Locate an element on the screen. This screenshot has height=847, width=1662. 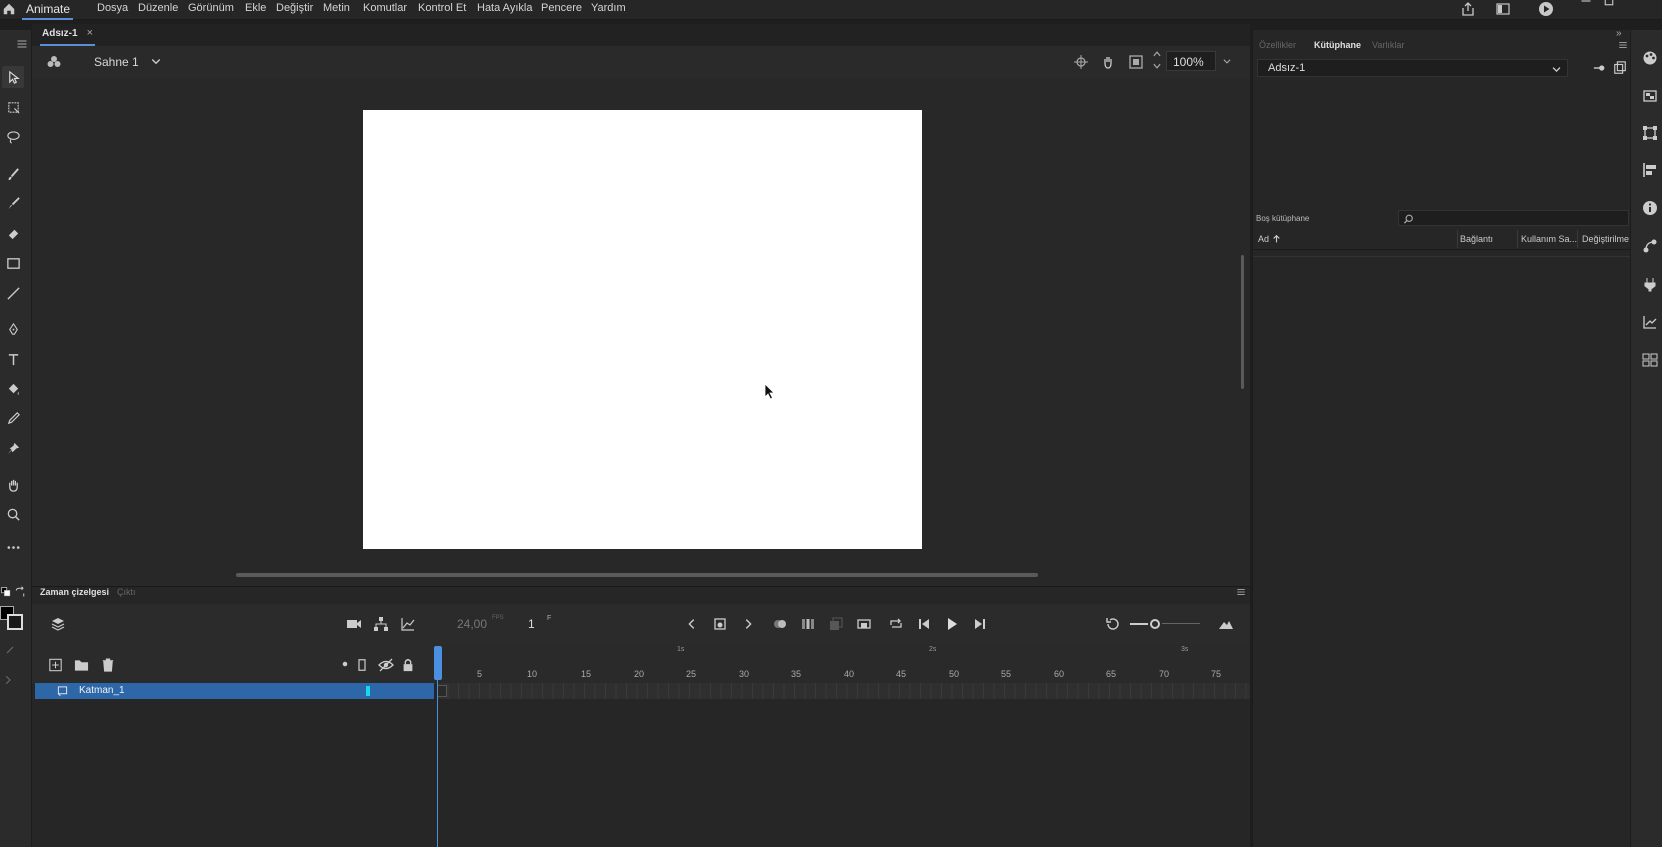
step-back-icon is located at coordinates (924, 624).